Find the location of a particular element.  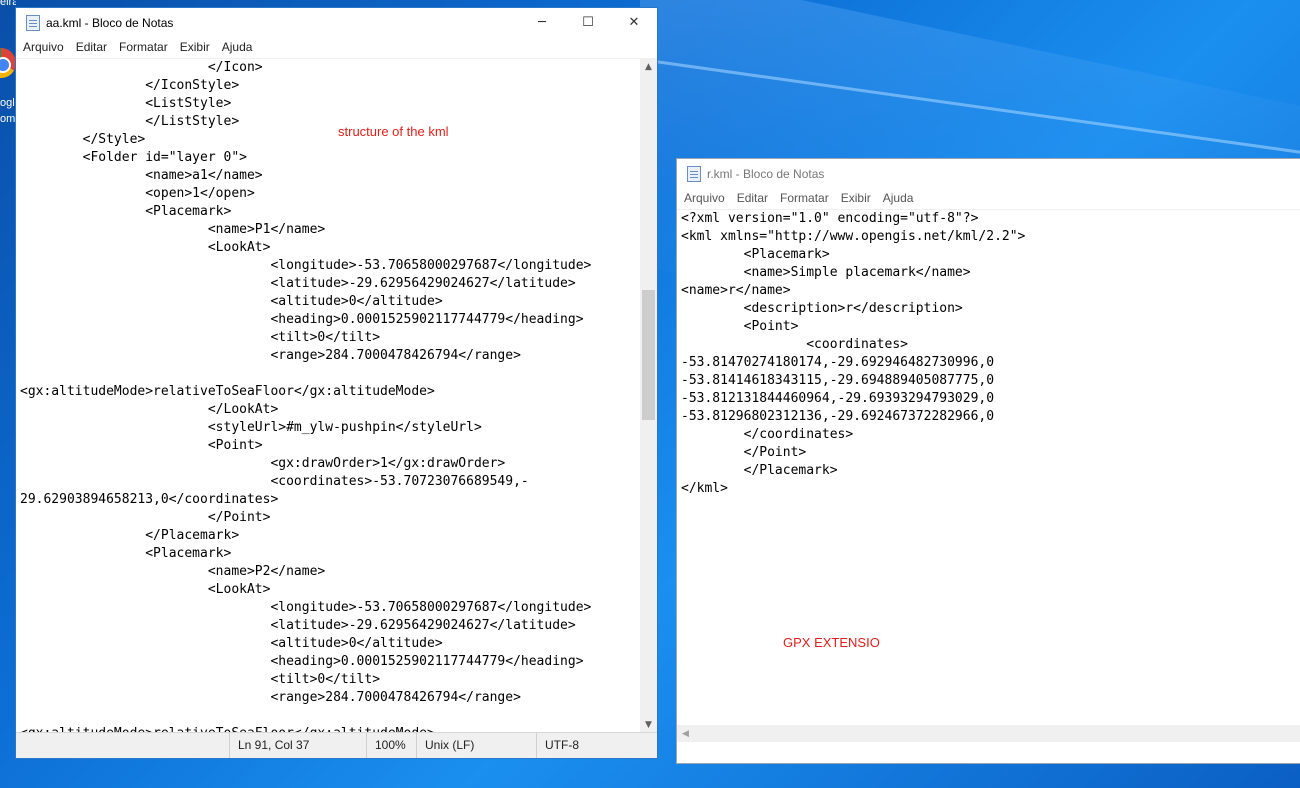

code-line: -53.812131844460964,-29.69393294793029,0 is located at coordinates (838, 398).